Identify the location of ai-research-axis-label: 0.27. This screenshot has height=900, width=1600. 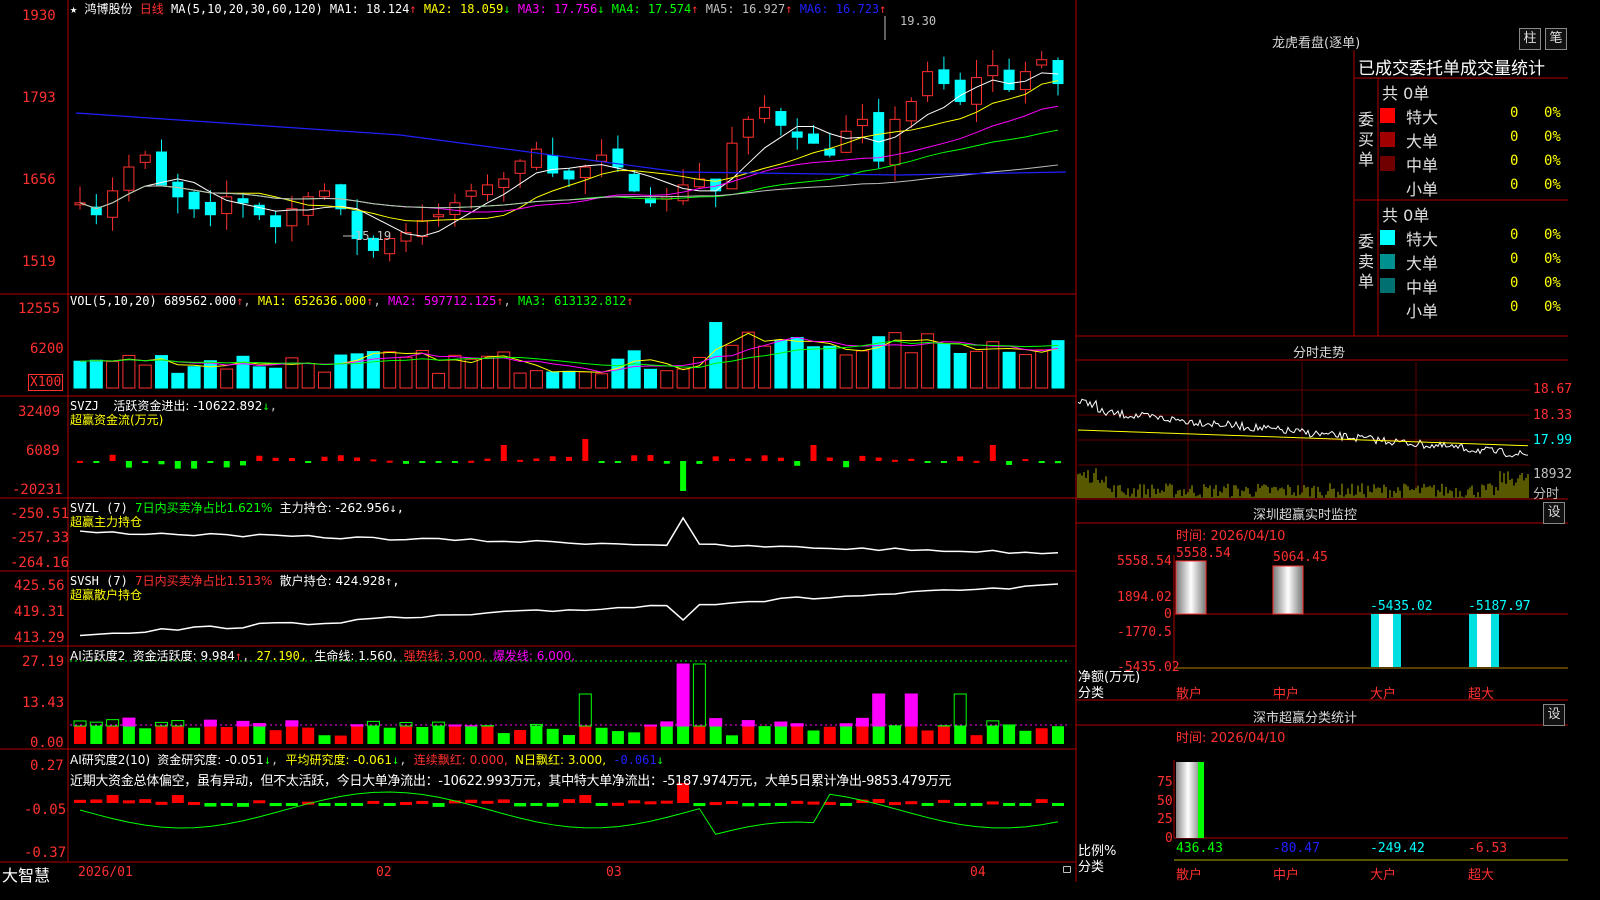
(47, 766).